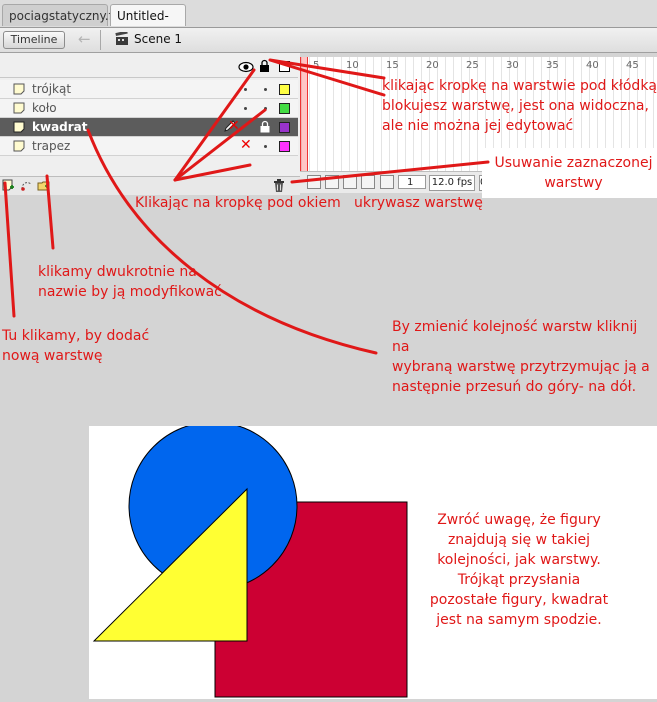 This screenshot has height=702, width=657. I want to click on center-frame-button, so click(314, 182).